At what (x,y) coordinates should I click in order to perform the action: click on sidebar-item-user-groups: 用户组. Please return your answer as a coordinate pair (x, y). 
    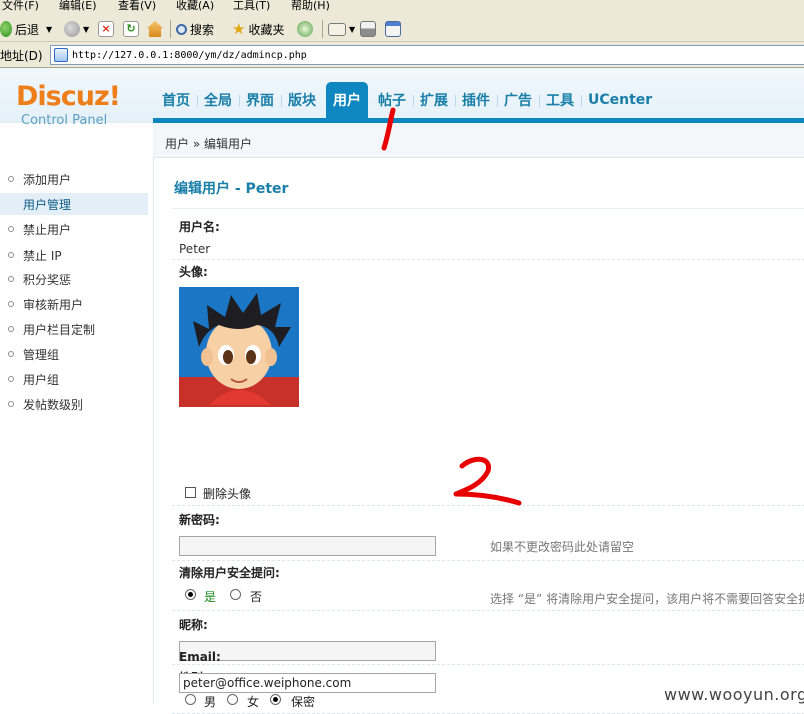
    Looking at the image, I should click on (74, 379).